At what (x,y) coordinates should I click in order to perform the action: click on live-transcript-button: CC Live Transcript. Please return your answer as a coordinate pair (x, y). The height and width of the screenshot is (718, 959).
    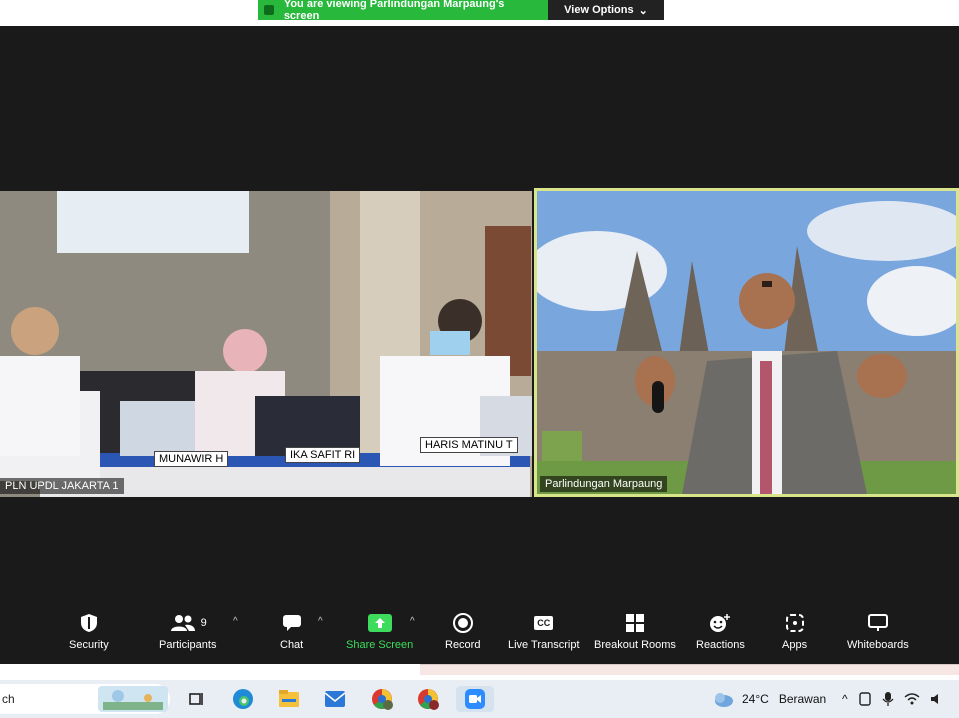
    Looking at the image, I should click on (544, 631).